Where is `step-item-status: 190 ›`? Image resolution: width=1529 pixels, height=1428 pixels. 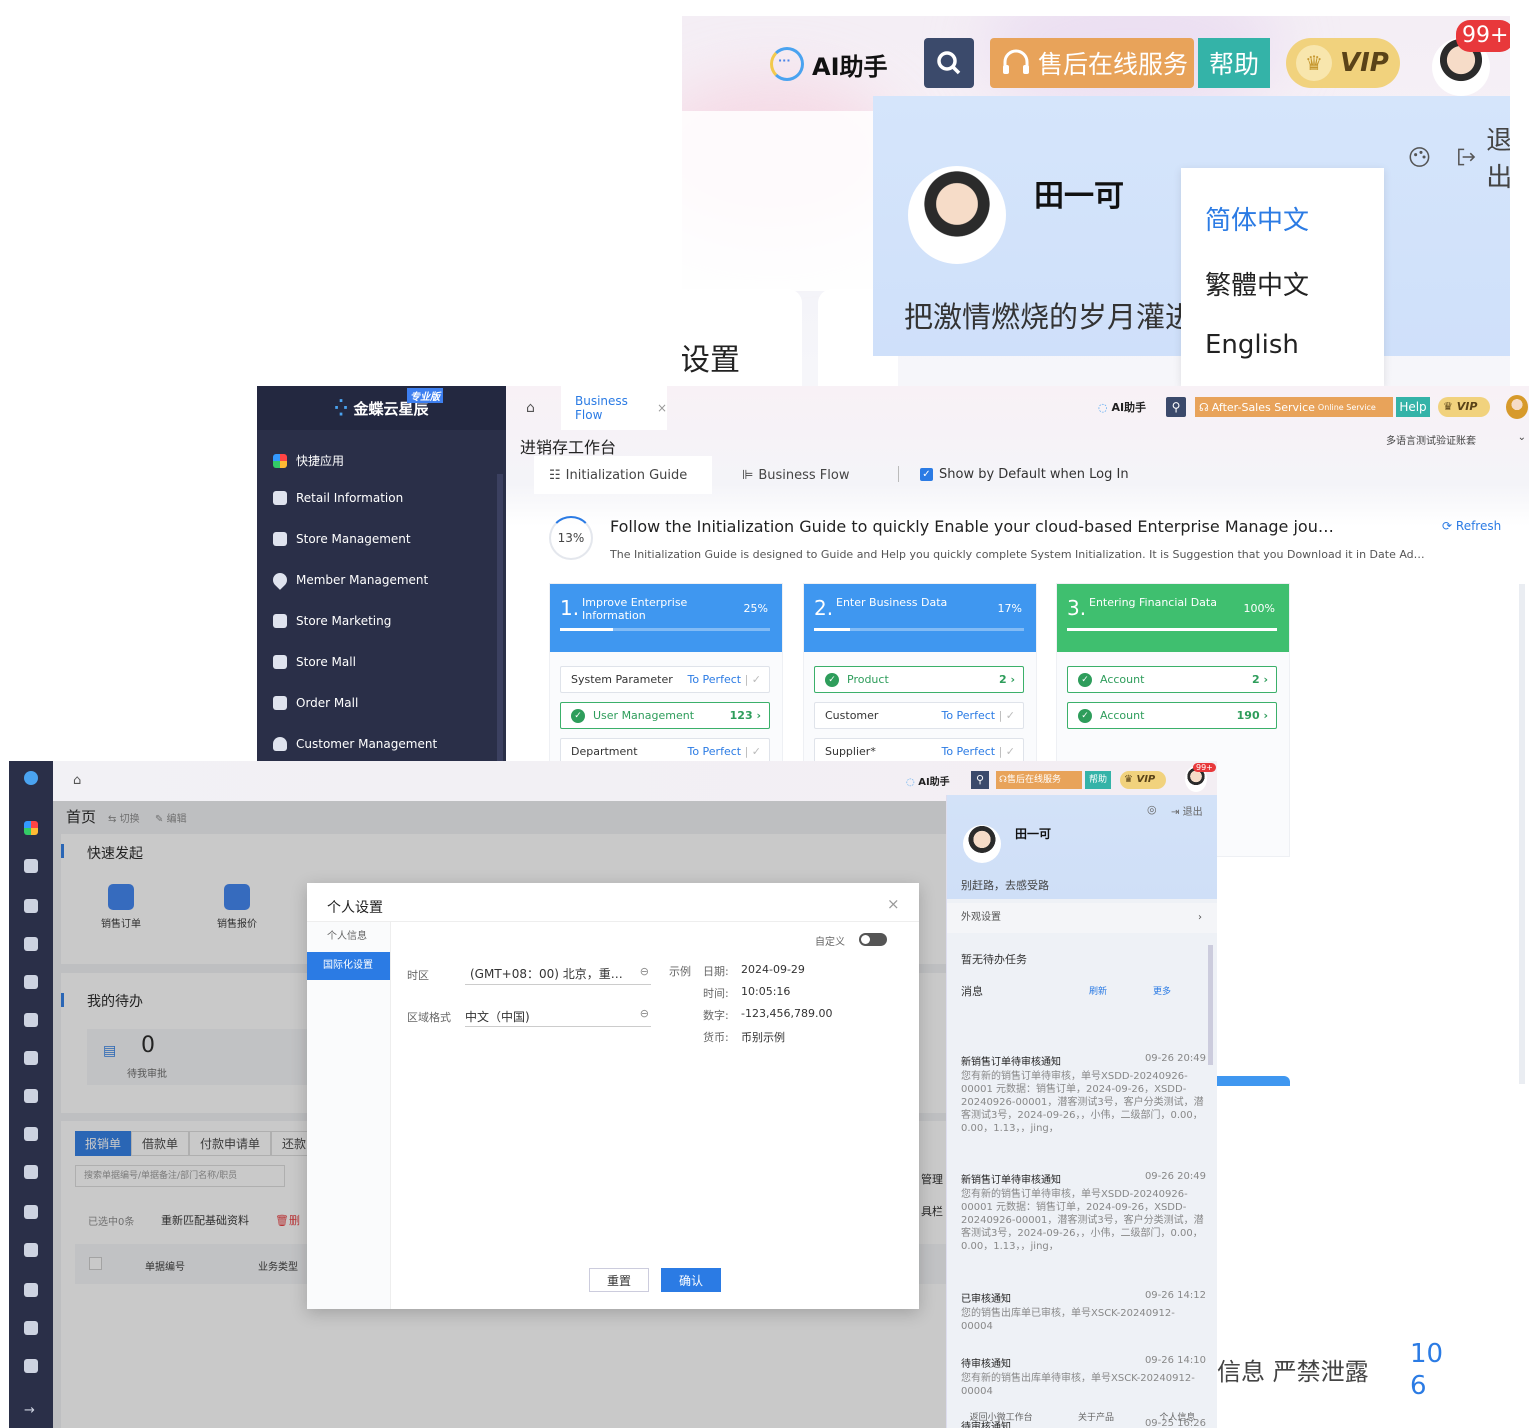
step-item-status: 190 › is located at coordinates (1252, 715).